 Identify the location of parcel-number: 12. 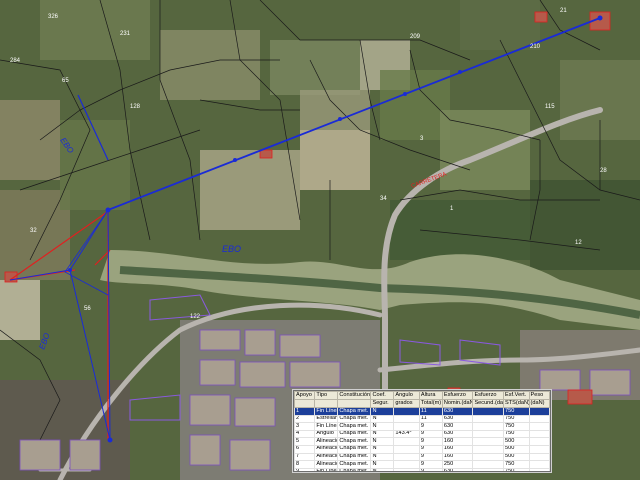
(578, 243).